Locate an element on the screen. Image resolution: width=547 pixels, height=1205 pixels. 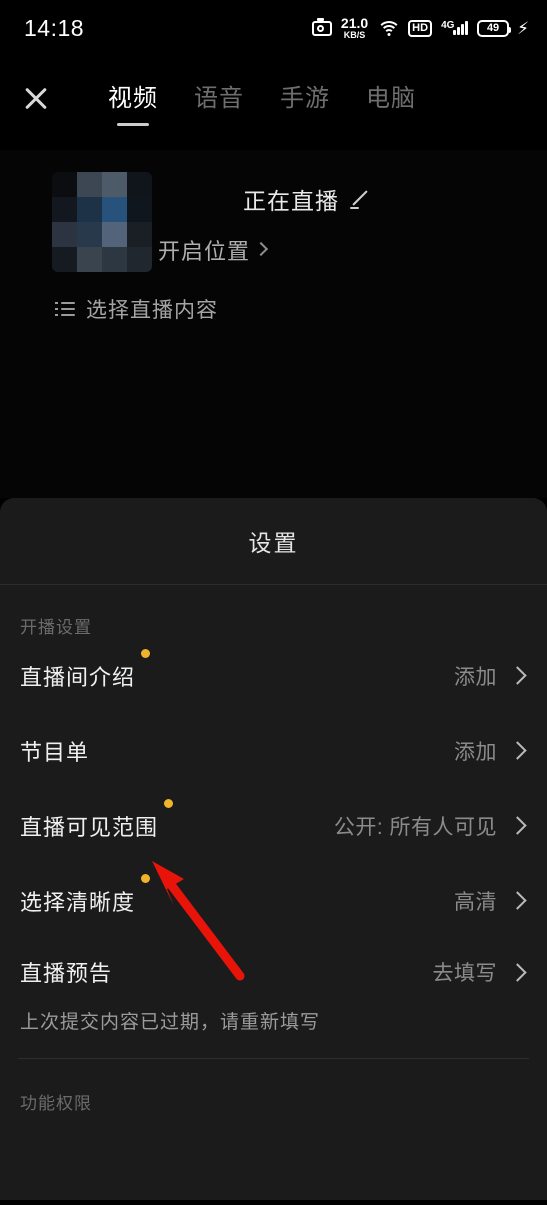
row-right: 公开: 所有人可见 is located at coordinates (430, 826).